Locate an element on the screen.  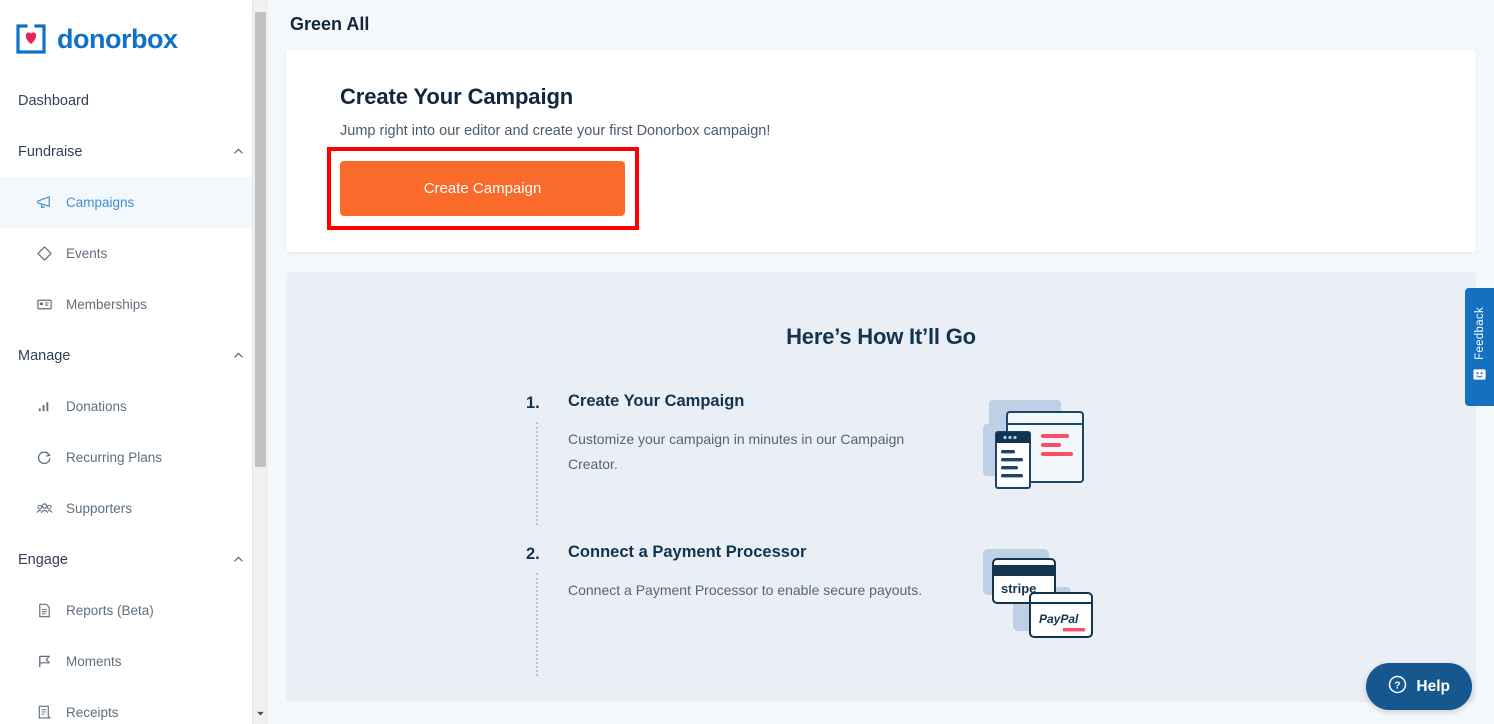
membership-card-icon is located at coordinates (44, 304).